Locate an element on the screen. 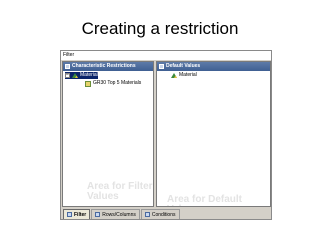  tree-item-material: − Material is located at coordinates (81, 75).